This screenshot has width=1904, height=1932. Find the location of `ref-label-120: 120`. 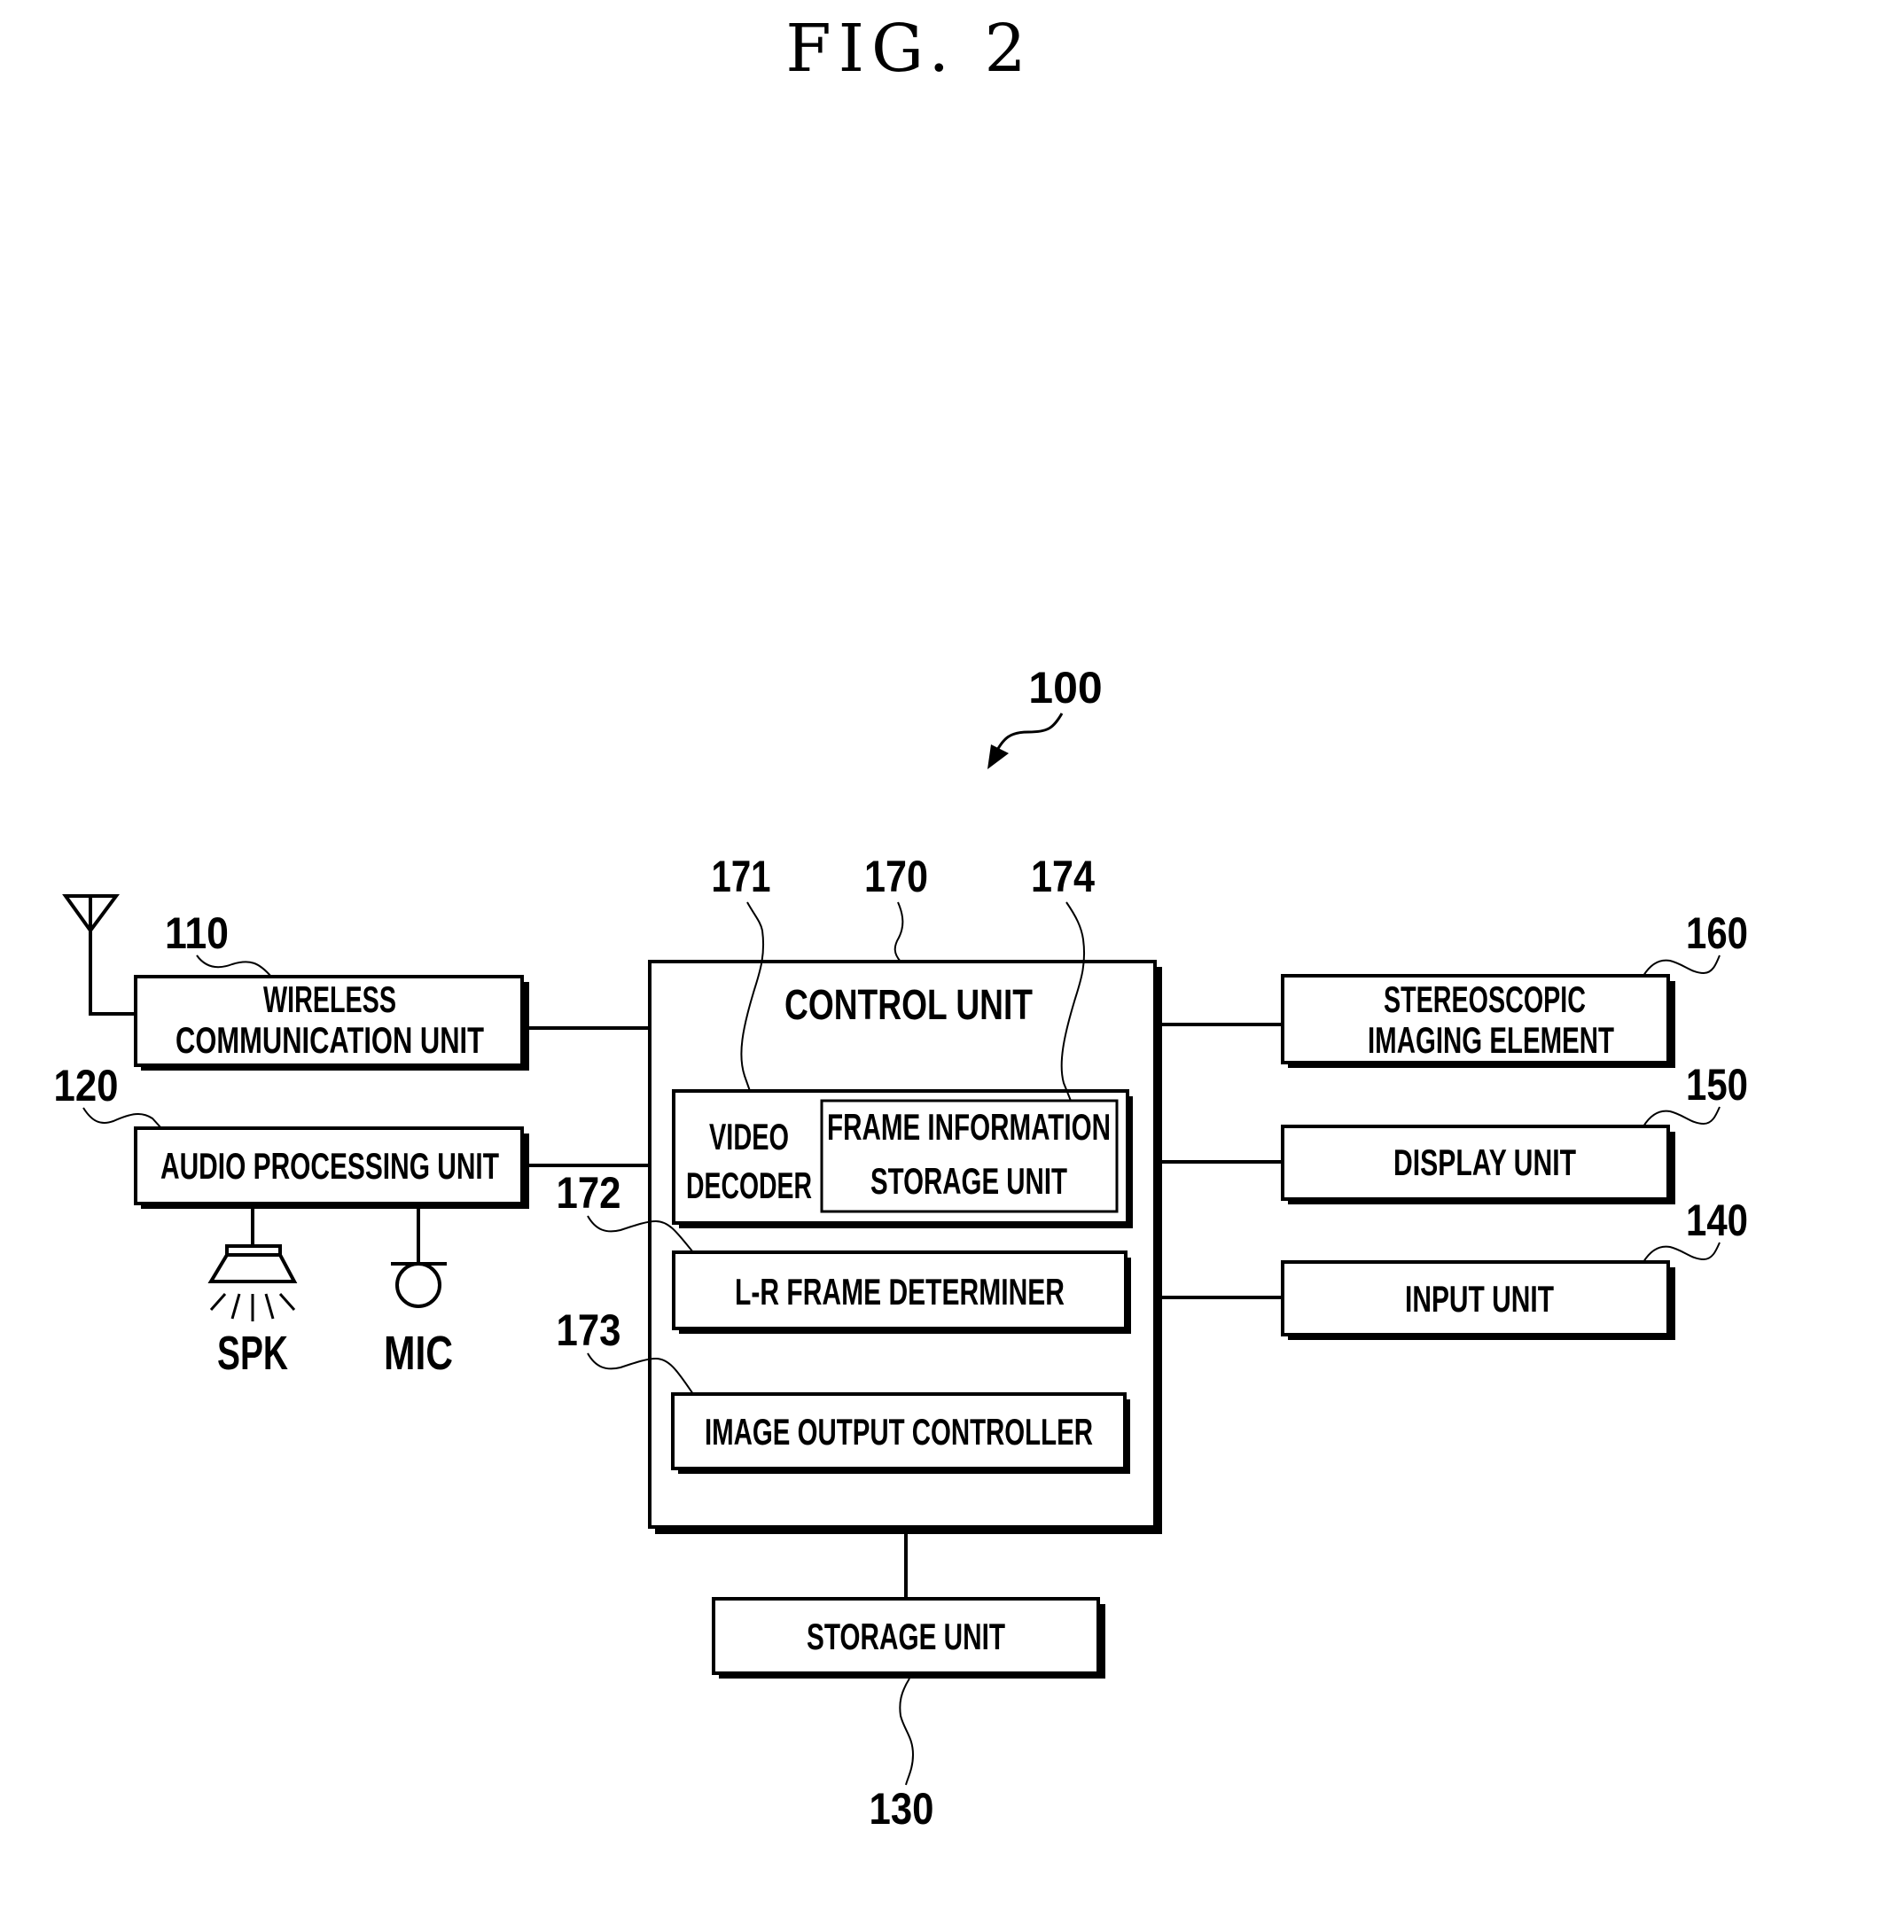

ref-label-120: 120 is located at coordinates (86, 1085).